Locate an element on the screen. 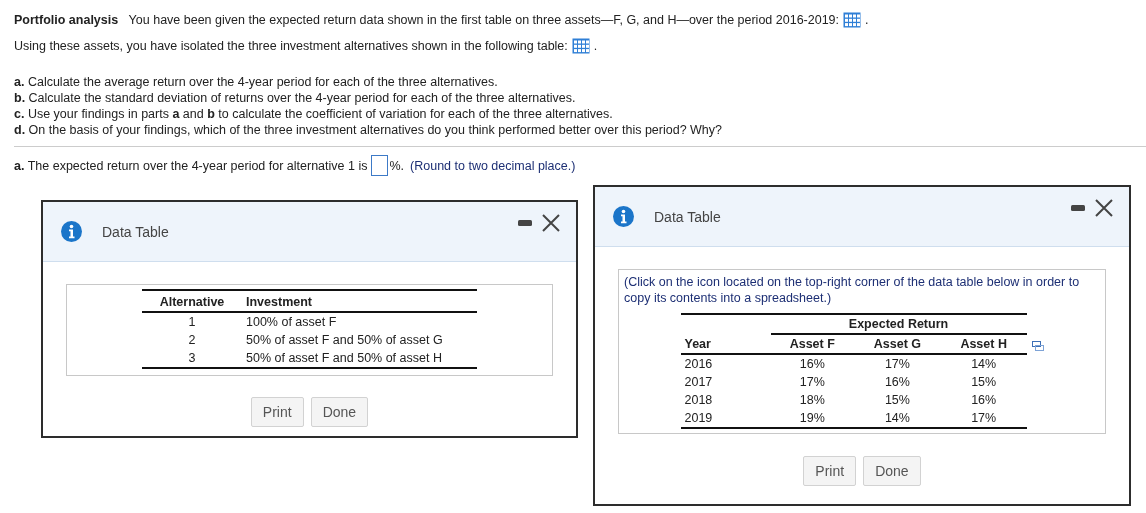 Image resolution: width=1146 pixels, height=513 pixels. question-text: a. Calculate the average return over the 4-year period for each of the three alternatives. is located at coordinates (256, 82).